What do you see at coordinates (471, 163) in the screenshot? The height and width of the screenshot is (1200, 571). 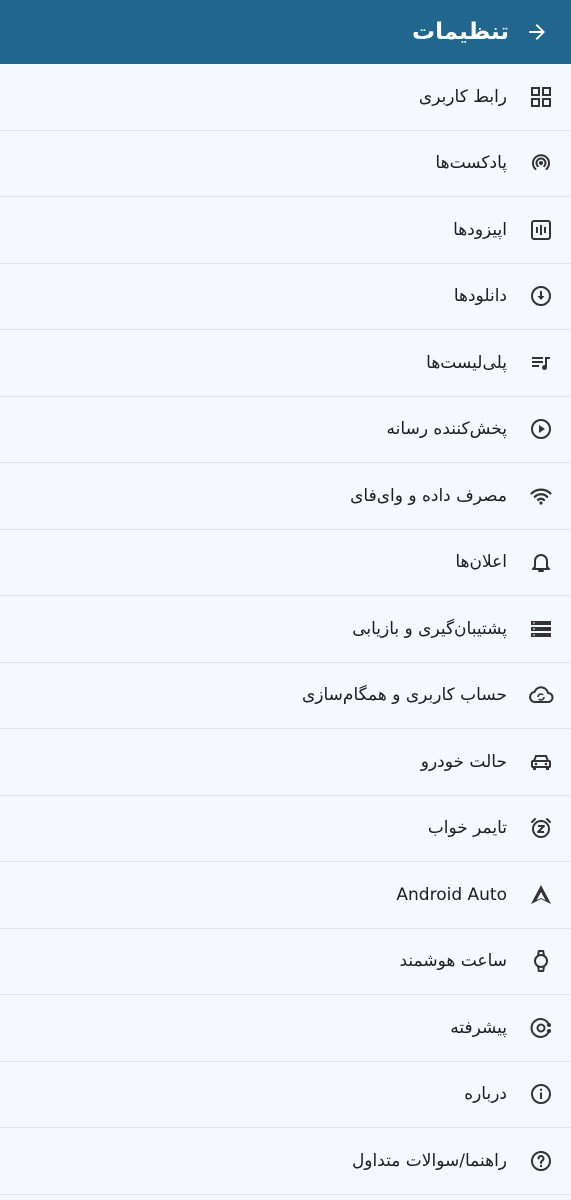 I see `settings-item-label: پادکست‌ها` at bounding box center [471, 163].